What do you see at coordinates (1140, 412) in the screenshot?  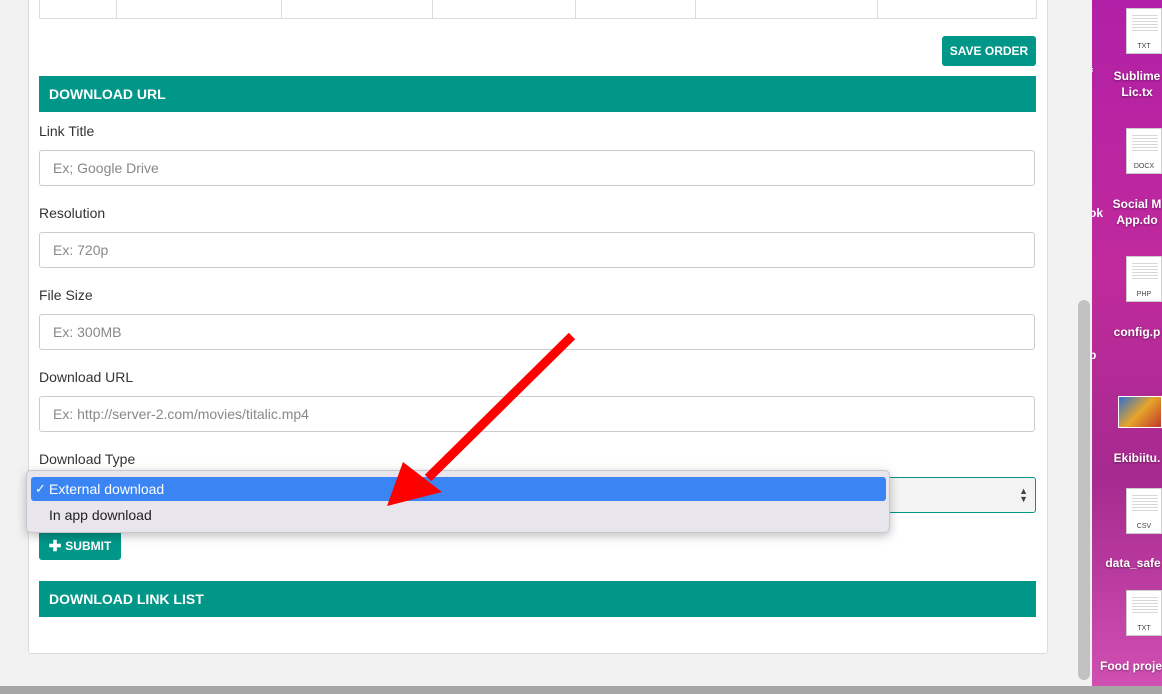 I see `ekibiitu-image-thumbnail` at bounding box center [1140, 412].